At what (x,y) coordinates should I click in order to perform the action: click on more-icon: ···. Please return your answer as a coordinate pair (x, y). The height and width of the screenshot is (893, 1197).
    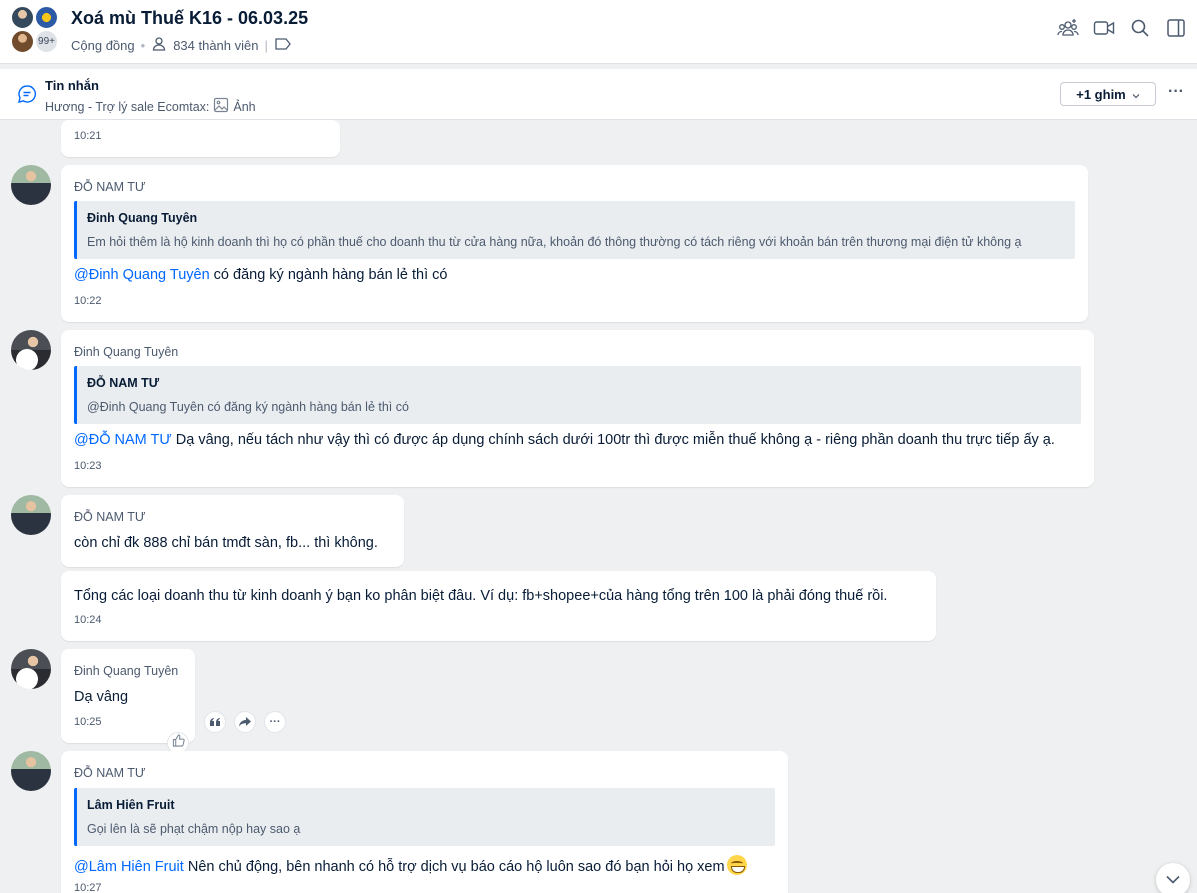
    Looking at the image, I should click on (275, 722).